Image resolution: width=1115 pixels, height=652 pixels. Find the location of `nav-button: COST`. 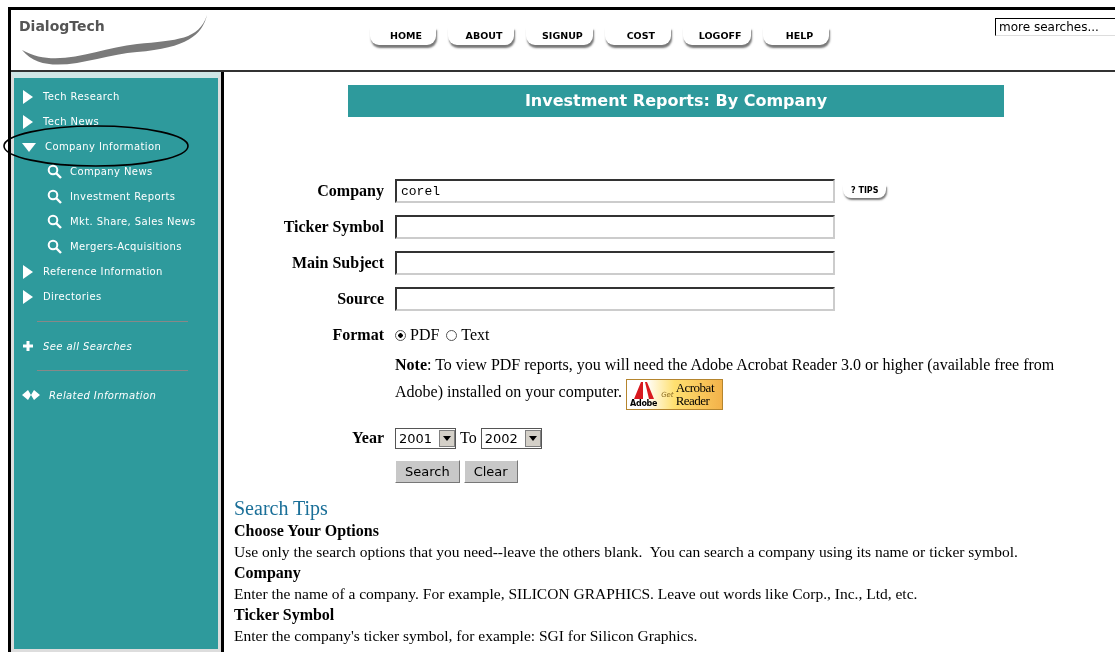

nav-button: COST is located at coordinates (637, 36).